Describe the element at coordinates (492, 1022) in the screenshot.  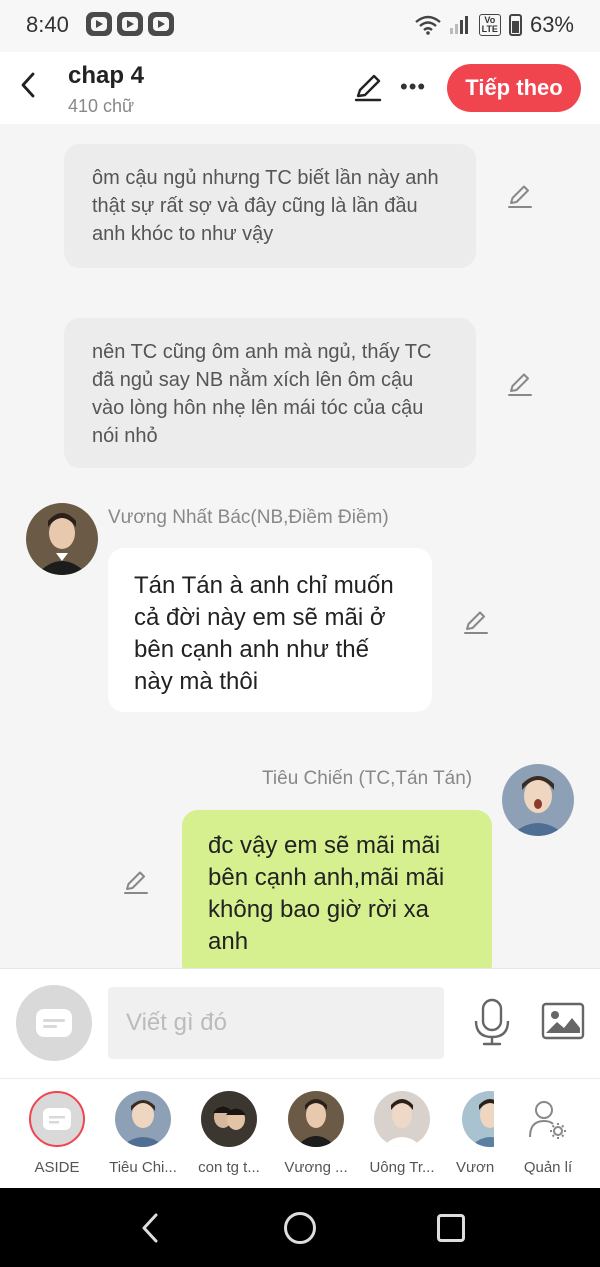
I see `microphone-icon` at that location.